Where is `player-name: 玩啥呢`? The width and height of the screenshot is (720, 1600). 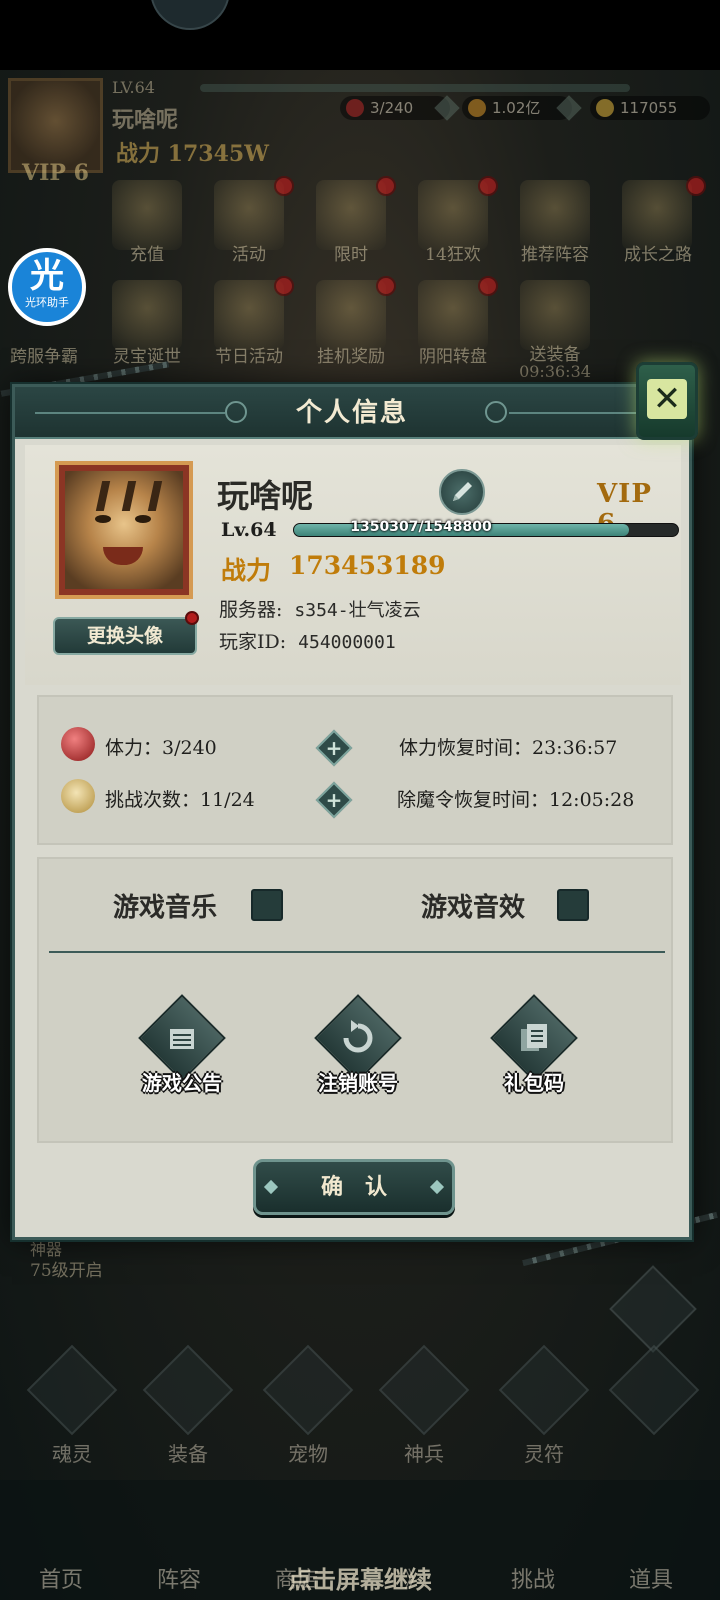
player-name: 玩啥呢 is located at coordinates (265, 496).